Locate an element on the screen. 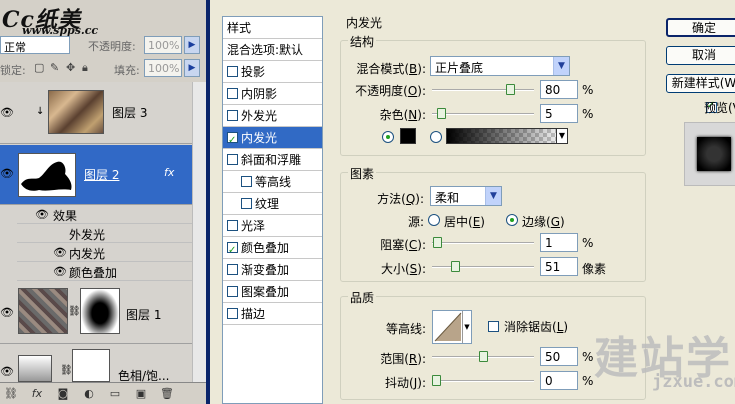 The height and width of the screenshot is (404, 735). opacity-slider-thumb is located at coordinates (511, 89).